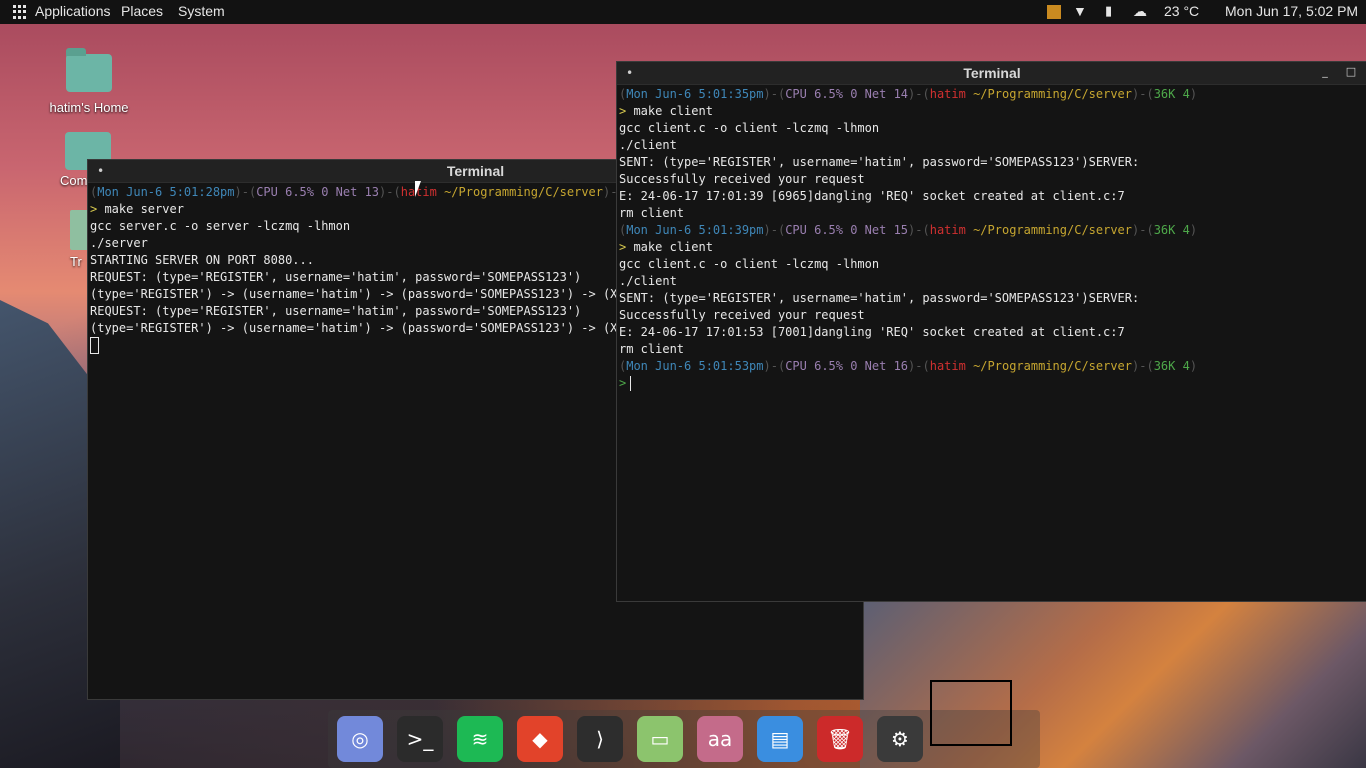 Image resolution: width=1366 pixels, height=768 pixels. Describe the element at coordinates (140, 209) in the screenshot. I see `command-text: make server` at that location.